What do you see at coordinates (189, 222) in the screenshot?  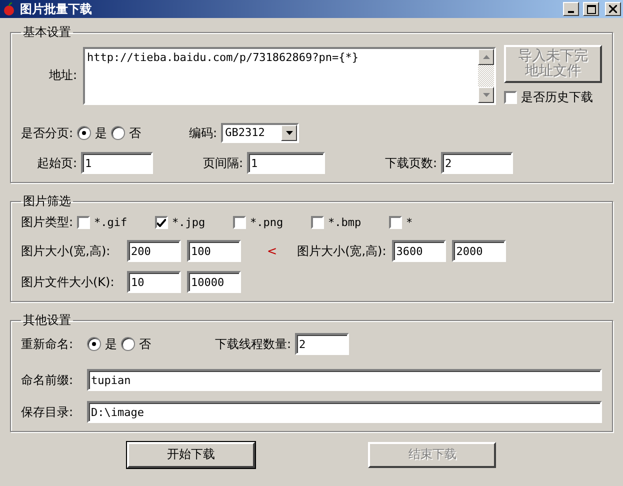 I see `checkbox-label: *.jpg` at bounding box center [189, 222].